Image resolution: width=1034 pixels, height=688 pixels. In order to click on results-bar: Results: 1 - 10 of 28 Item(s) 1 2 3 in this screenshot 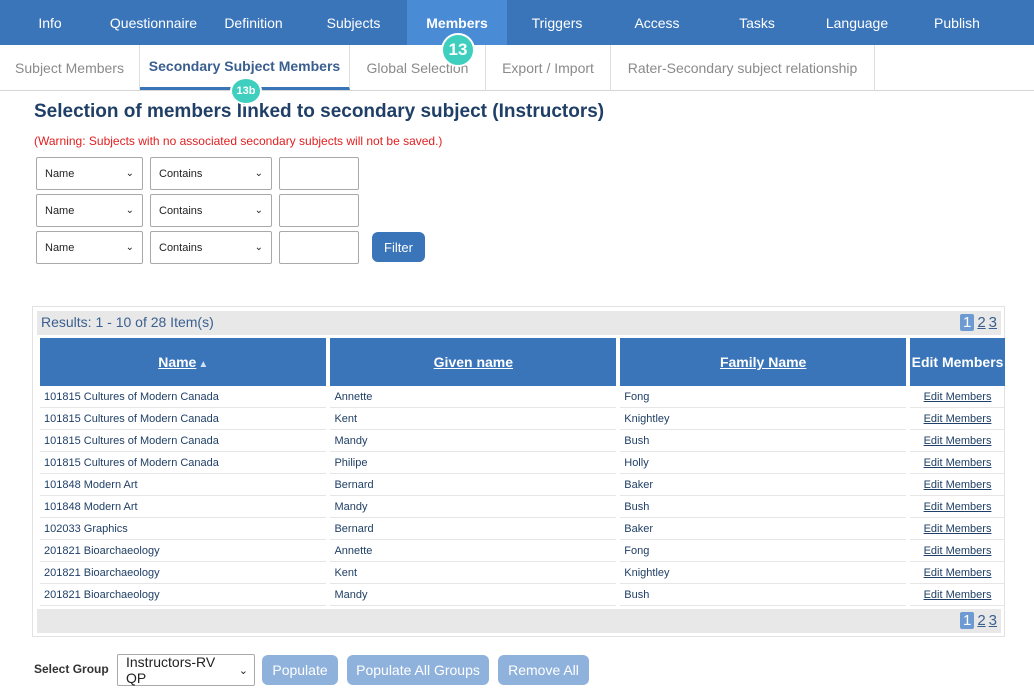, I will do `click(519, 323)`.